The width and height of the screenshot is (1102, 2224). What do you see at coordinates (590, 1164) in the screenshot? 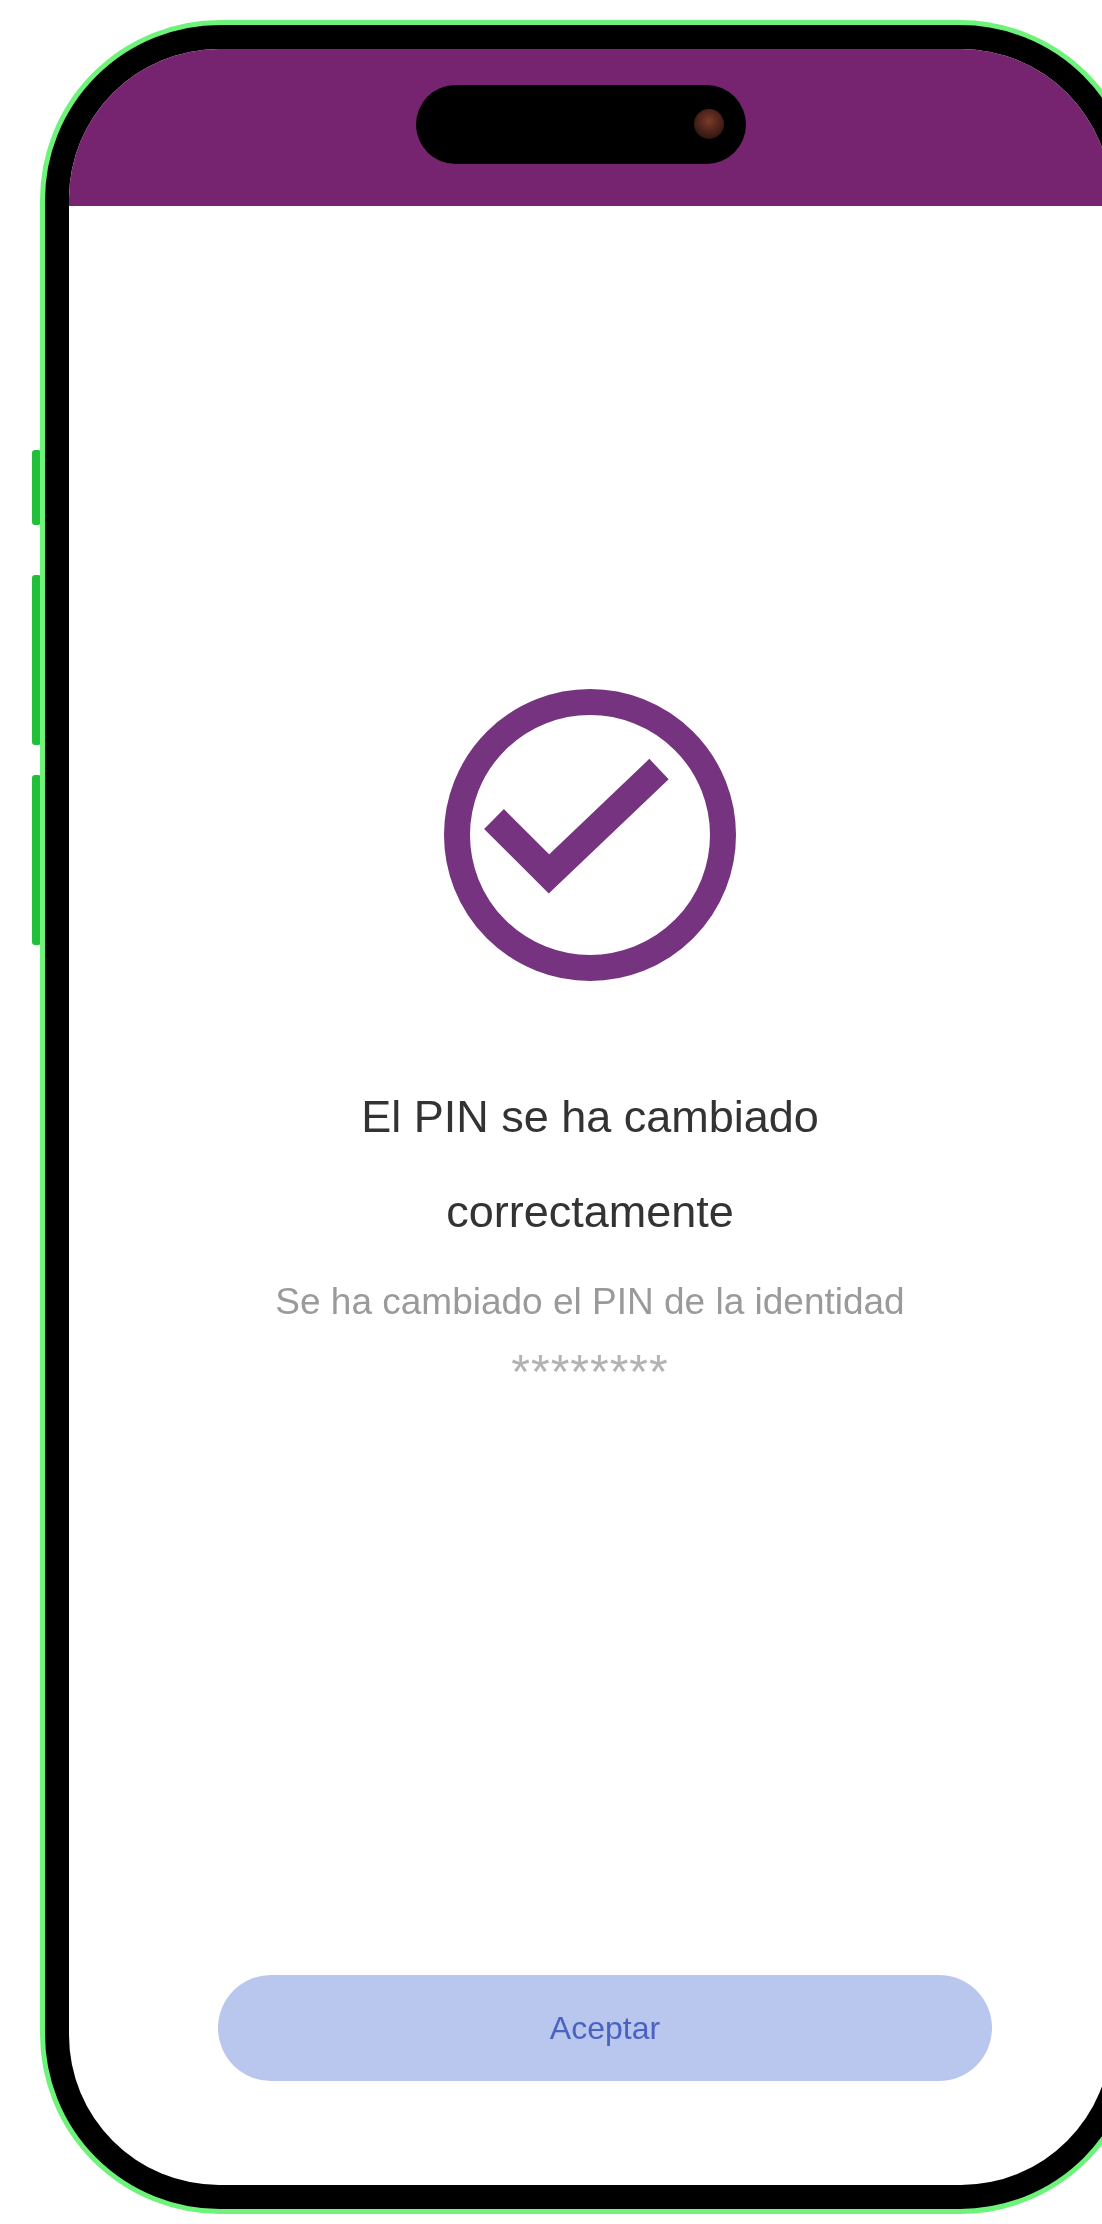
I see `success-title: El PIN se ha cambiado correctamente` at bounding box center [590, 1164].